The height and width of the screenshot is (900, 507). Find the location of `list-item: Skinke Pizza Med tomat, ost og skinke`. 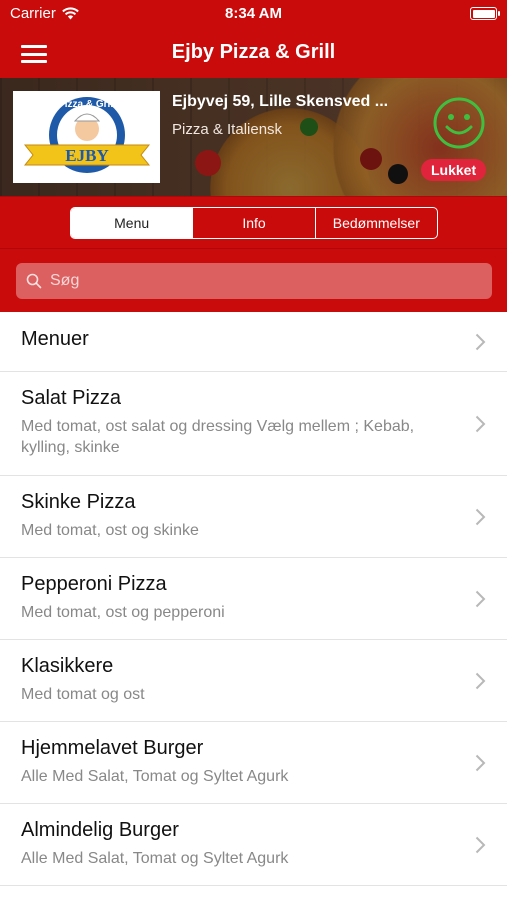

list-item: Skinke Pizza Med tomat, ost og skinke is located at coordinates (253, 517).